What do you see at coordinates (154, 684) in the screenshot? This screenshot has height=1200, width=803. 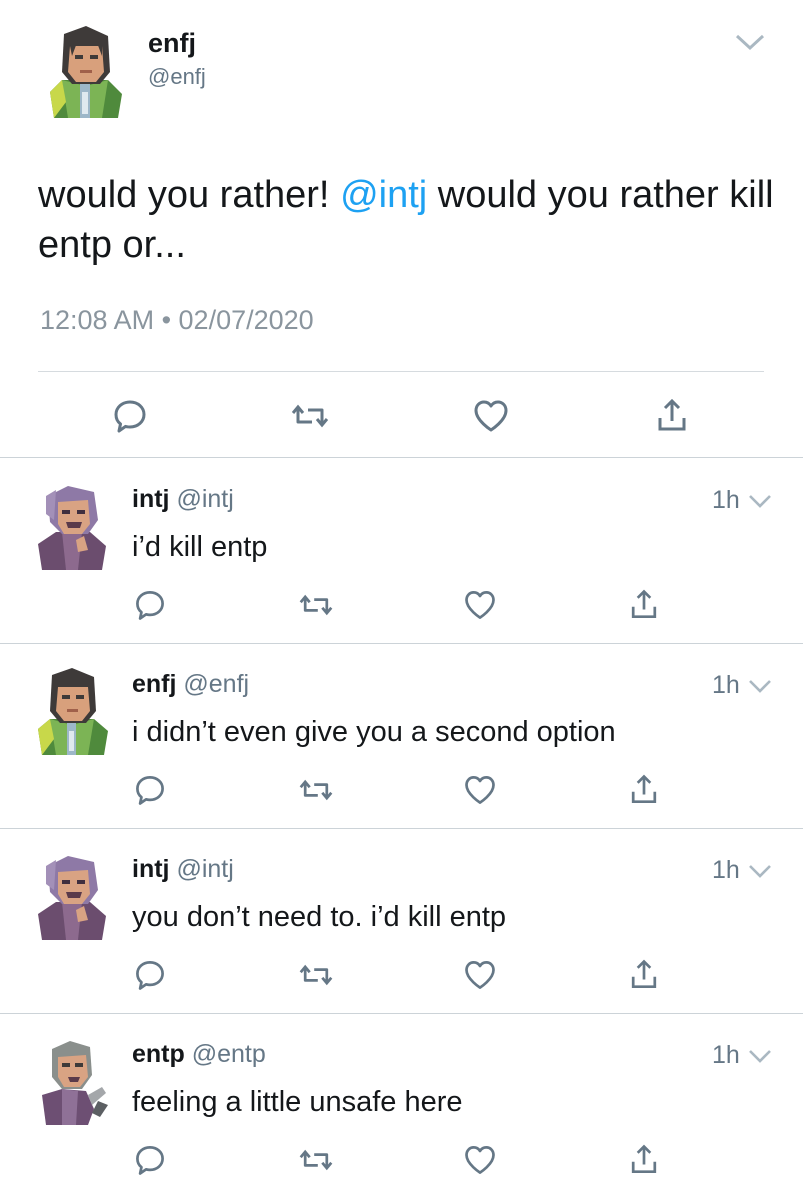 I see `reply-author-name: enfj` at bounding box center [154, 684].